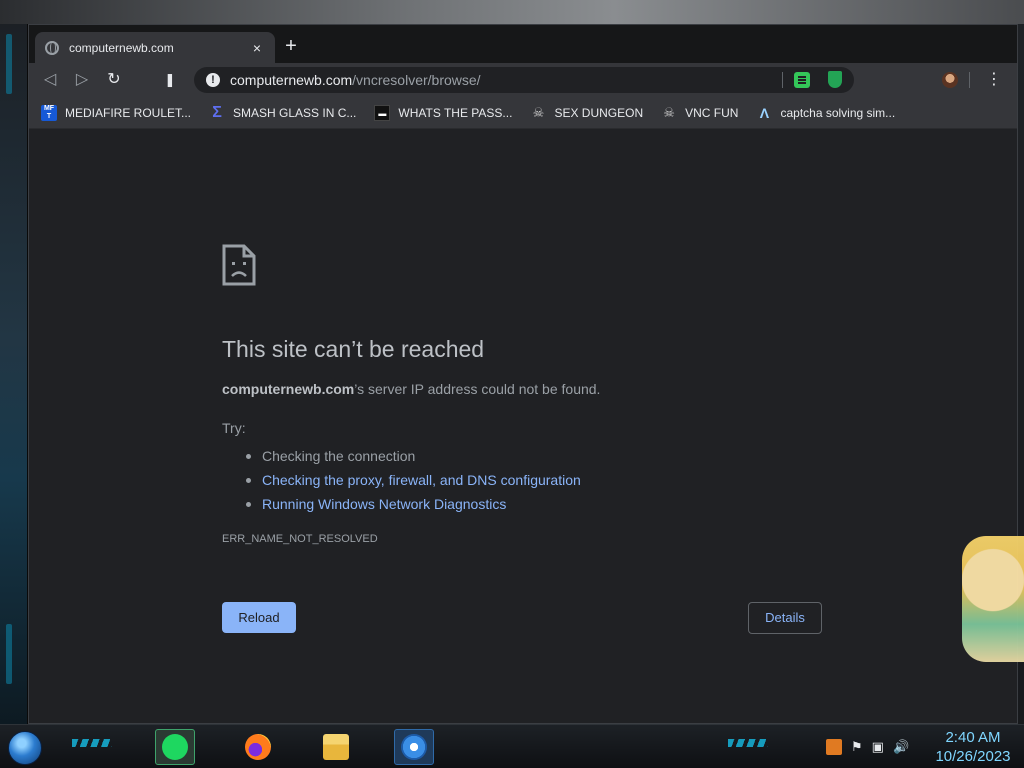 This screenshot has height=768, width=1024. What do you see at coordinates (802, 80) in the screenshot?
I see `extension-notes-icon` at bounding box center [802, 80].